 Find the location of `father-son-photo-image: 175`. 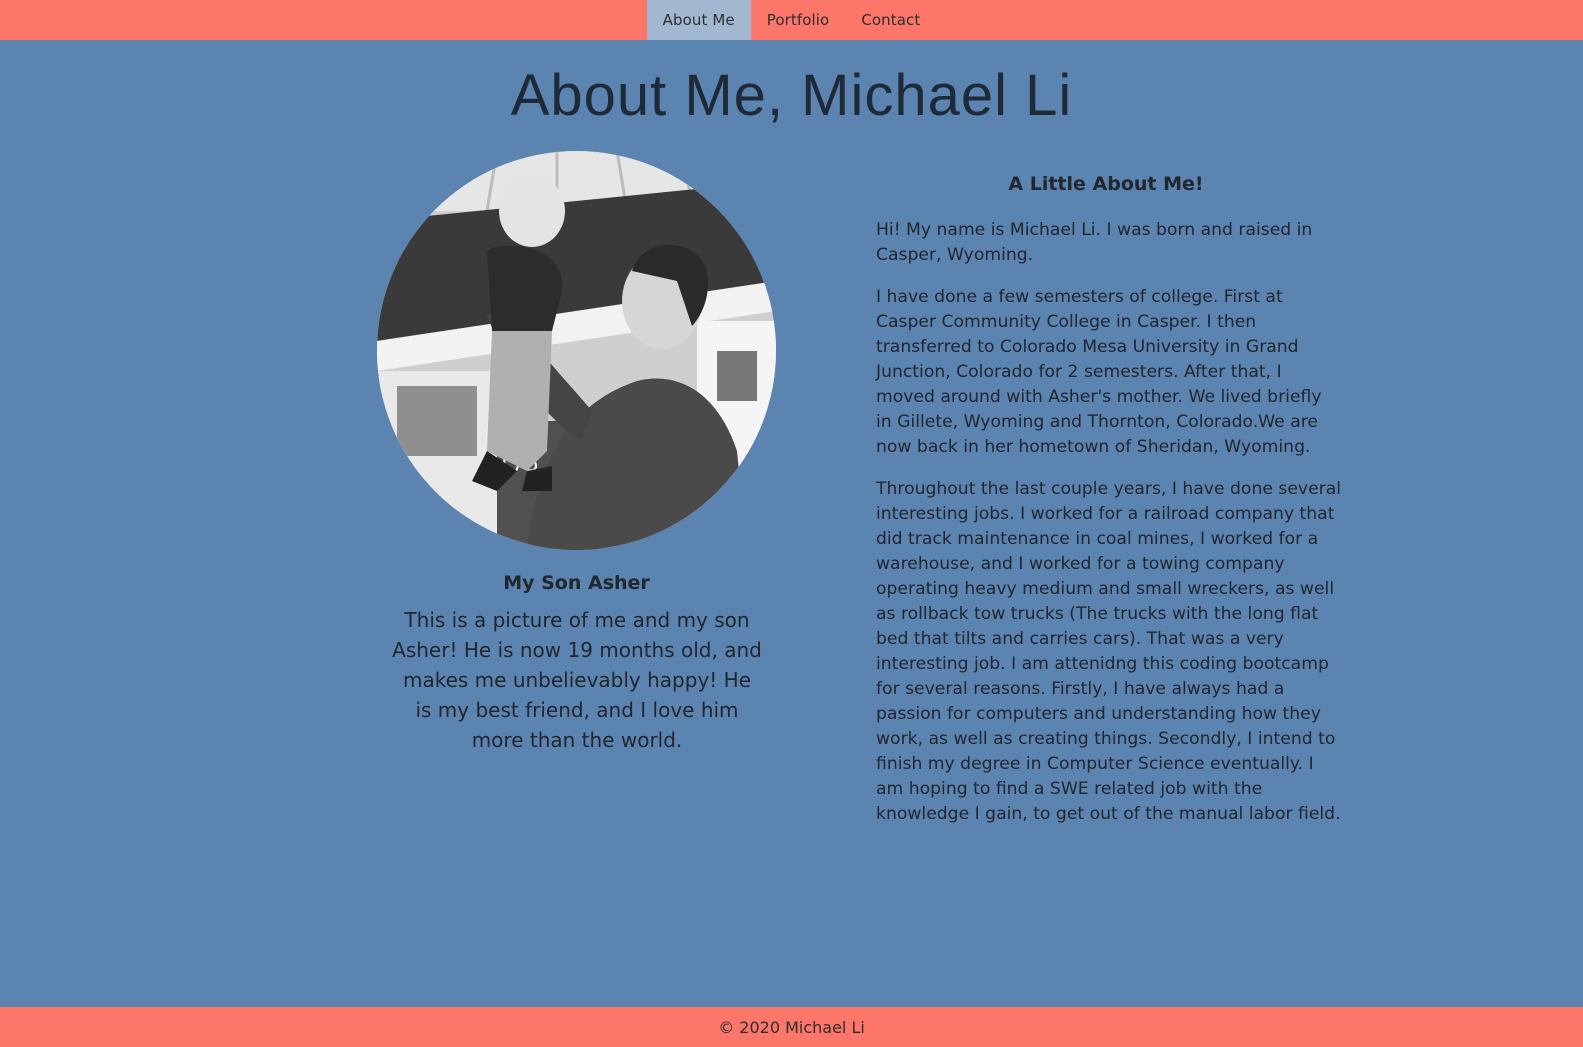

father-son-photo-image: 175 is located at coordinates (576, 350).